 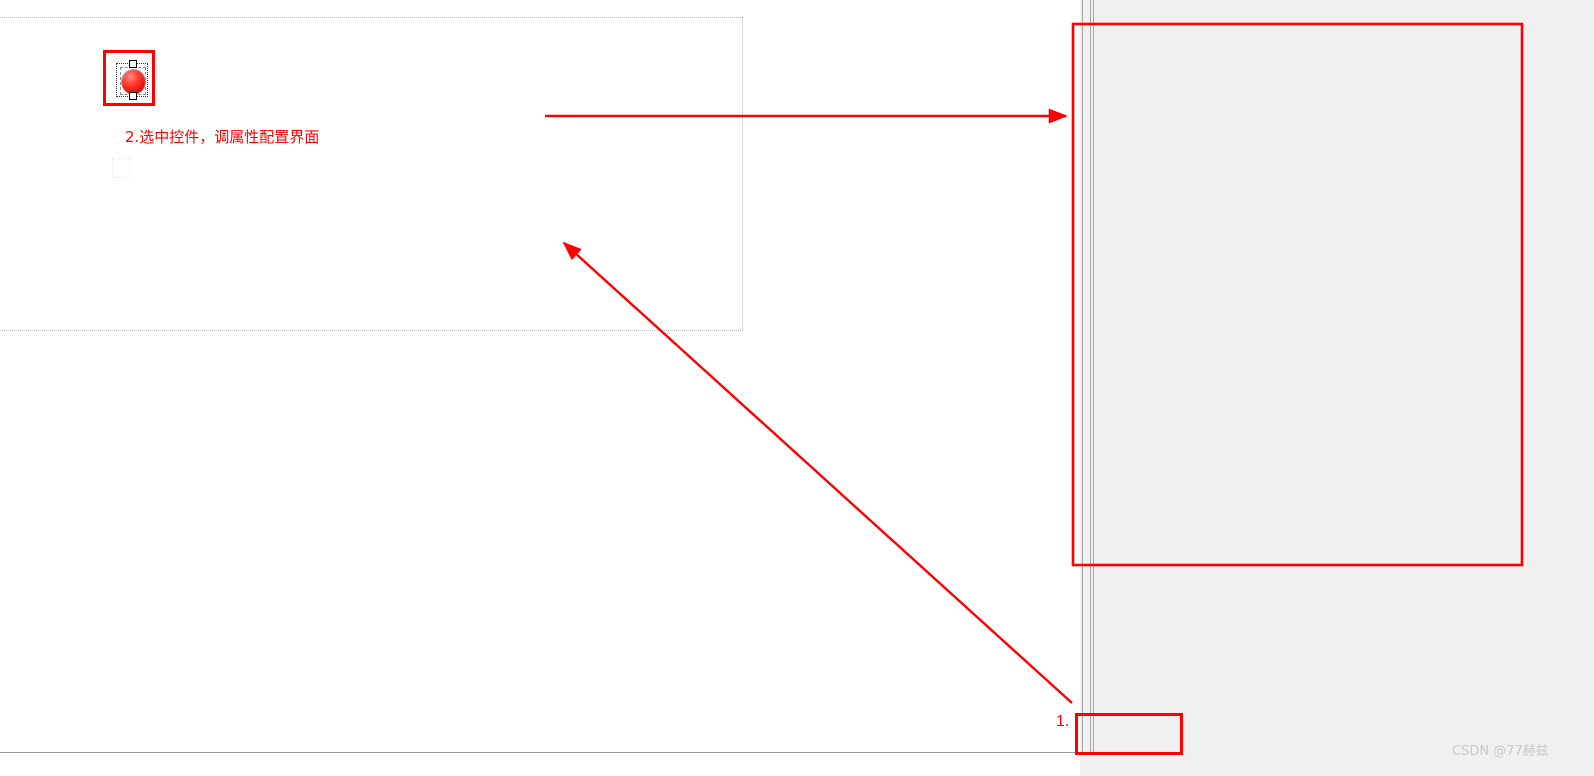 I want to click on resize-handle-bottom, so click(x=133, y=96).